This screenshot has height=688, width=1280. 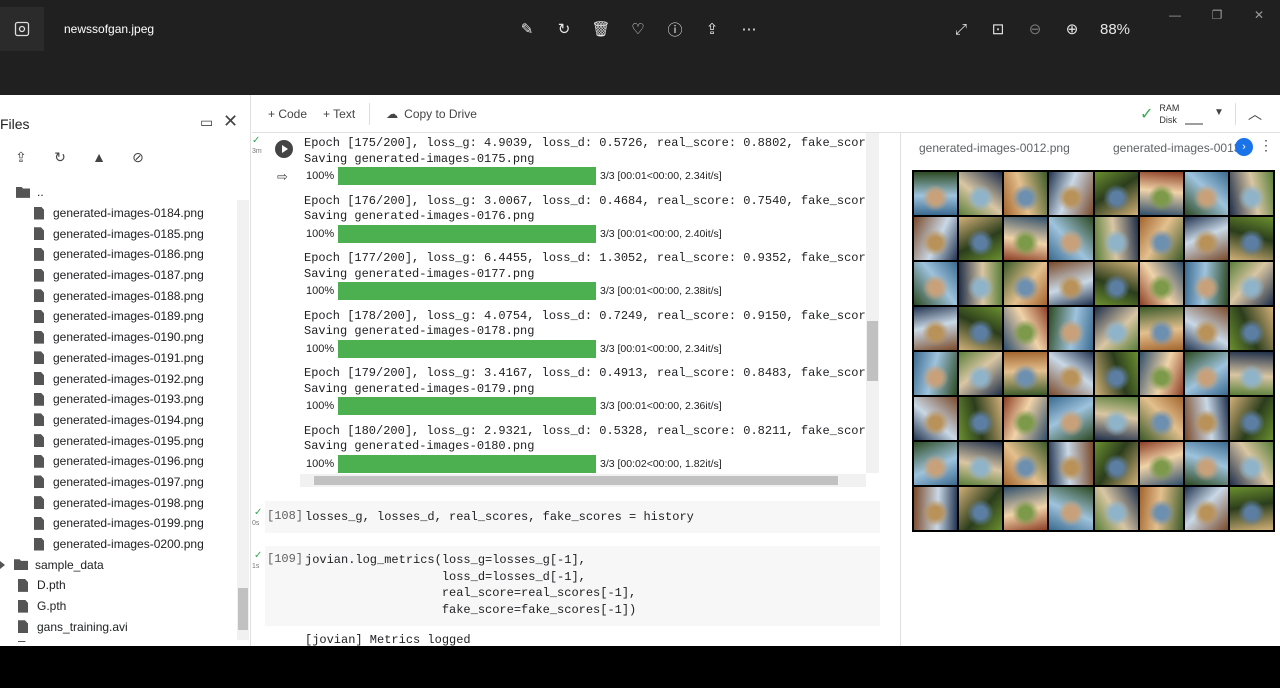 What do you see at coordinates (135, 399) in the screenshot?
I see `file-item: generated-images-0193.png` at bounding box center [135, 399].